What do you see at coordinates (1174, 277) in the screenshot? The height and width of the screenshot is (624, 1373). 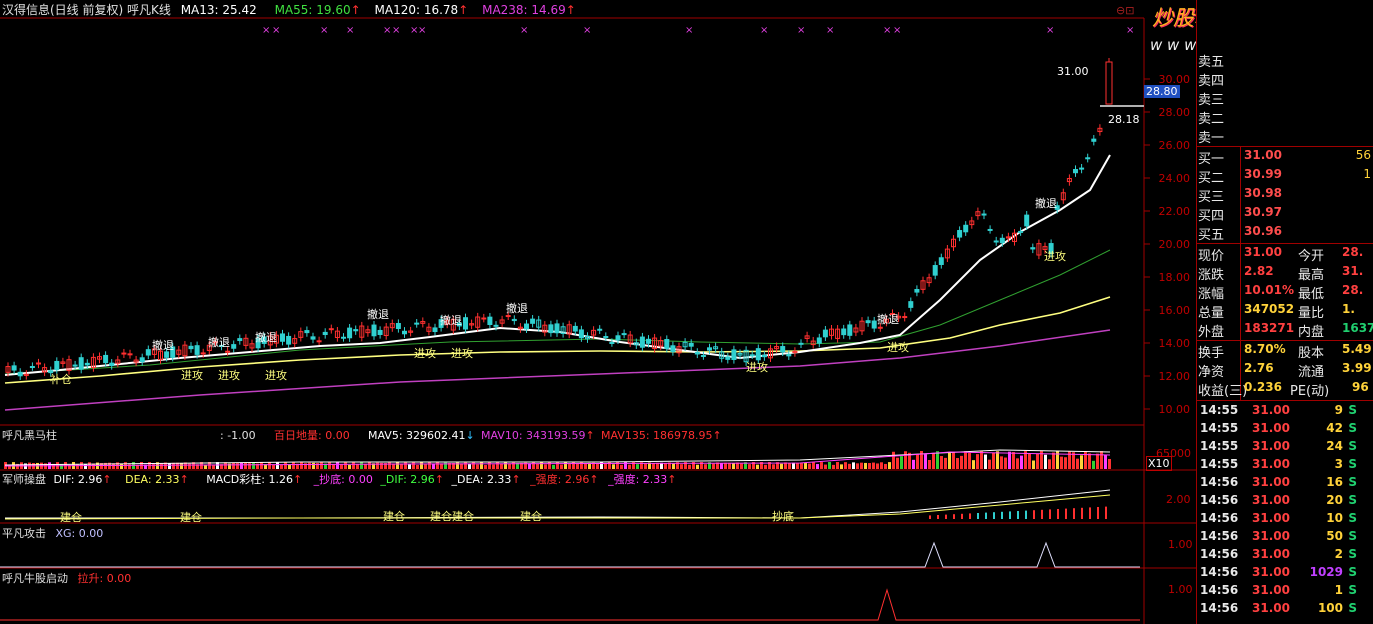 I see `price-tick: 18.00` at bounding box center [1174, 277].